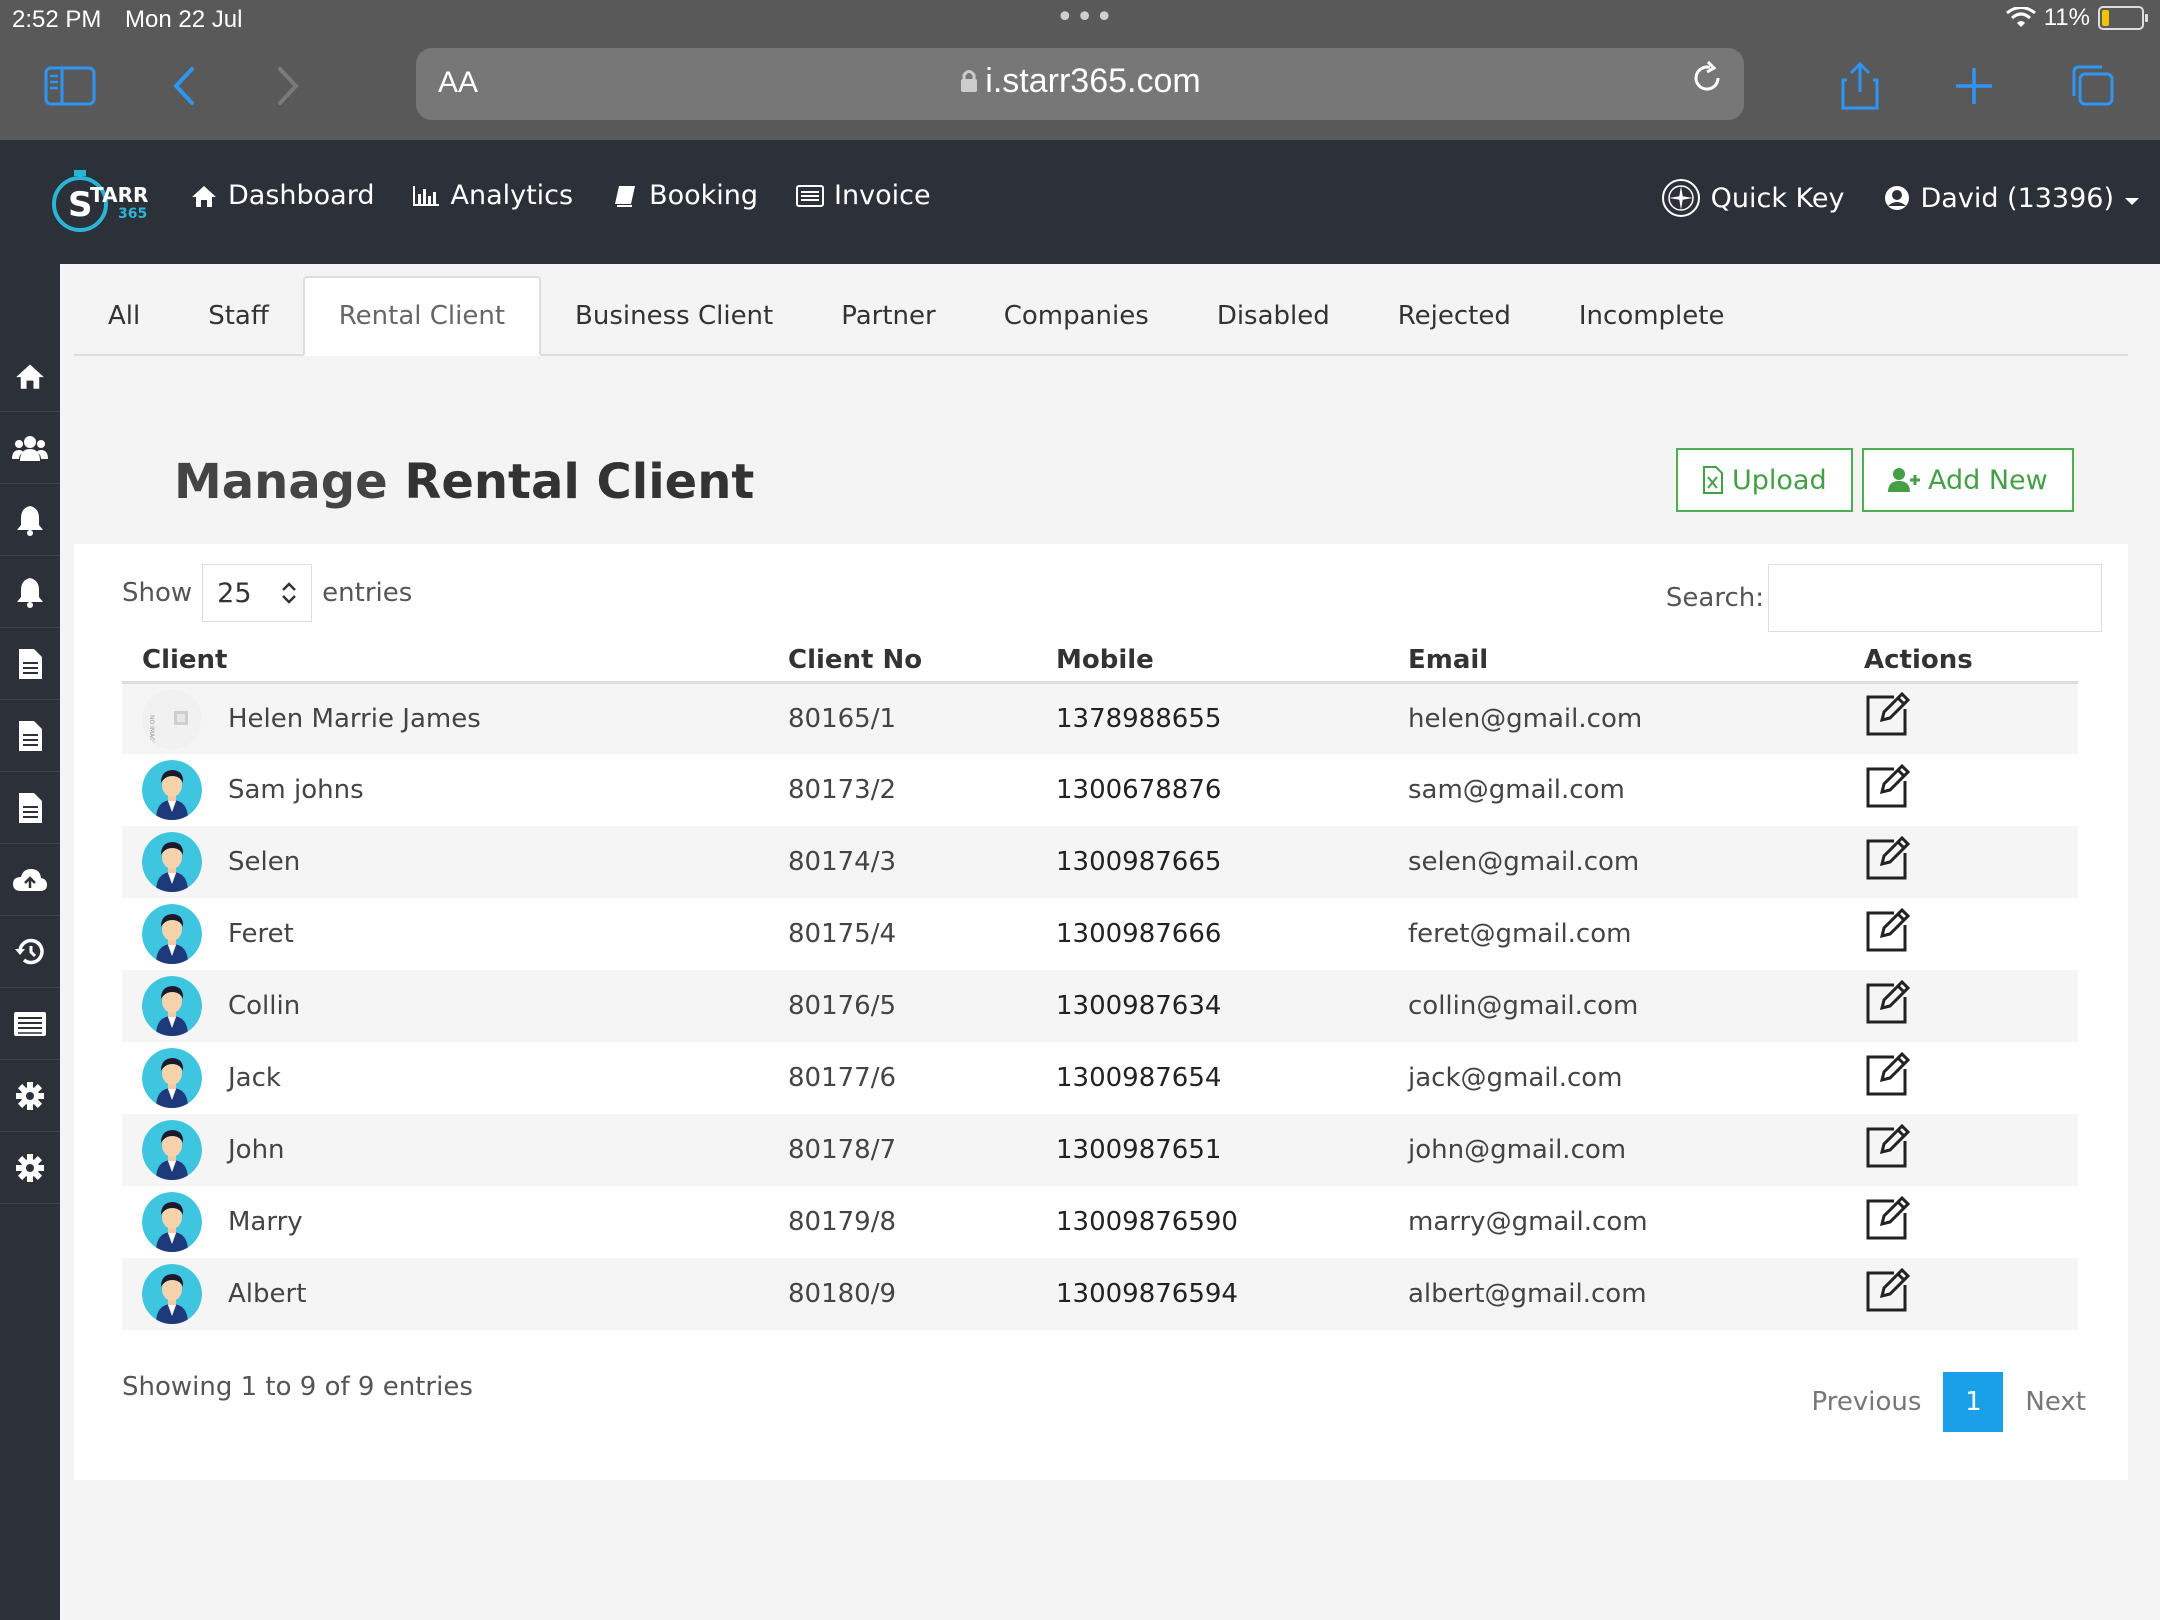 The height and width of the screenshot is (1620, 2160). What do you see at coordinates (1232, 659) in the screenshot?
I see `col-mobile: Mobile` at bounding box center [1232, 659].